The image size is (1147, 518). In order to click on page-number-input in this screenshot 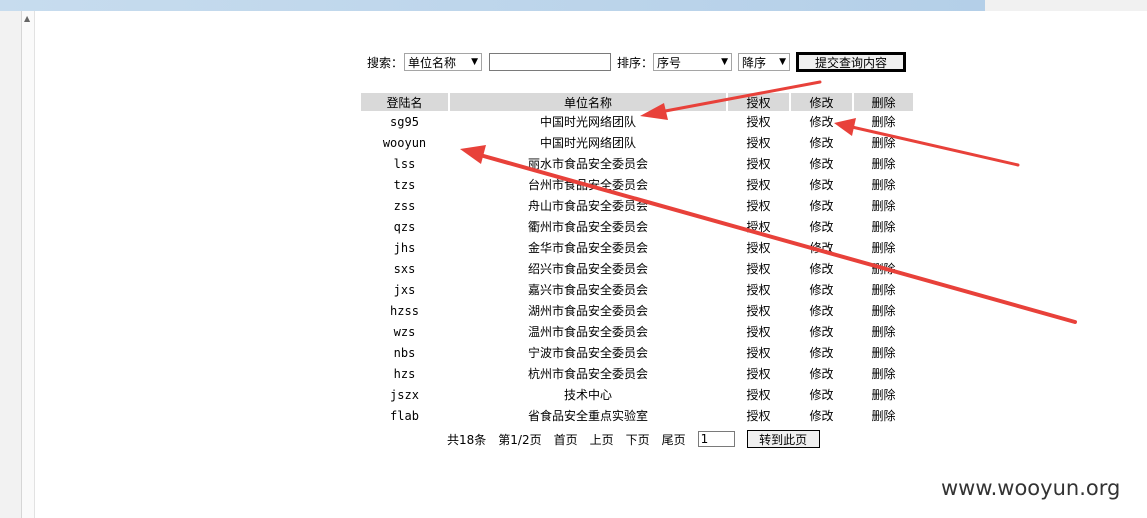, I will do `click(716, 439)`.